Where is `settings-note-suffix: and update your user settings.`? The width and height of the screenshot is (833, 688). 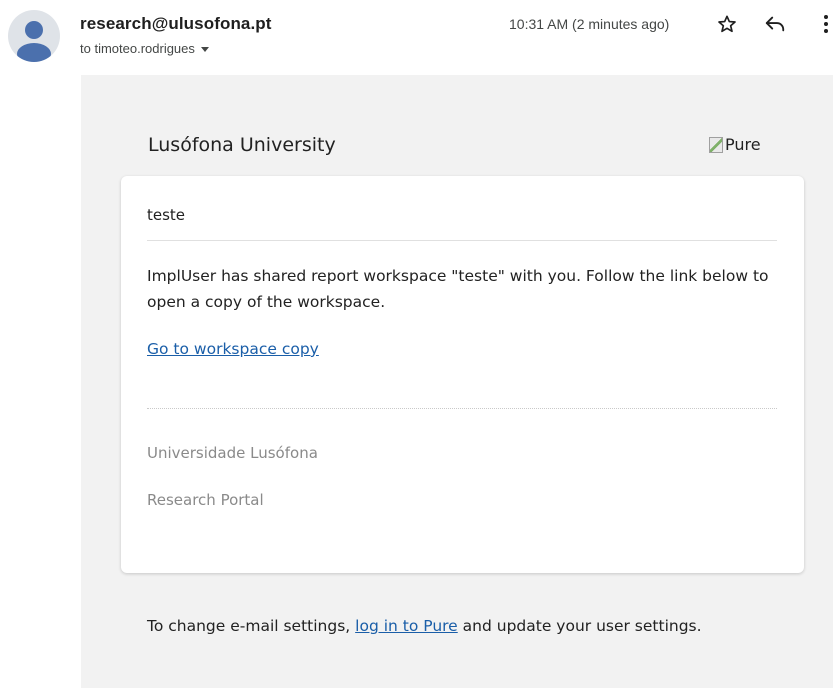 settings-note-suffix: and update your user settings. is located at coordinates (579, 626).